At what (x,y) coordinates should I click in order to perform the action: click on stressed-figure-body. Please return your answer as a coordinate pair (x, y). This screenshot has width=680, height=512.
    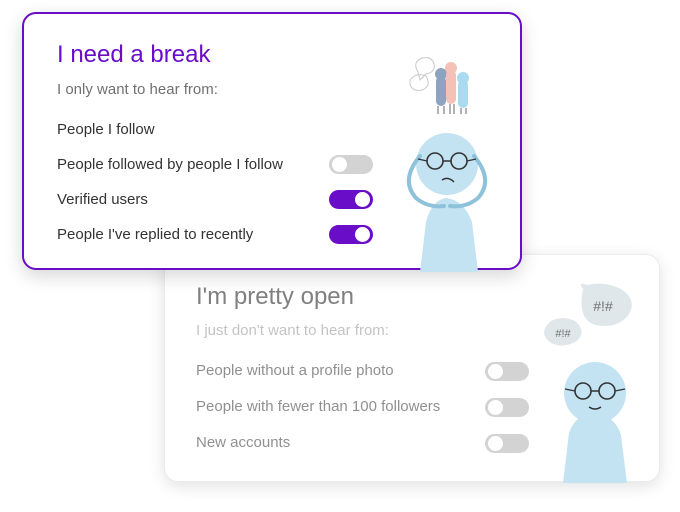
    Looking at the image, I should click on (449, 235).